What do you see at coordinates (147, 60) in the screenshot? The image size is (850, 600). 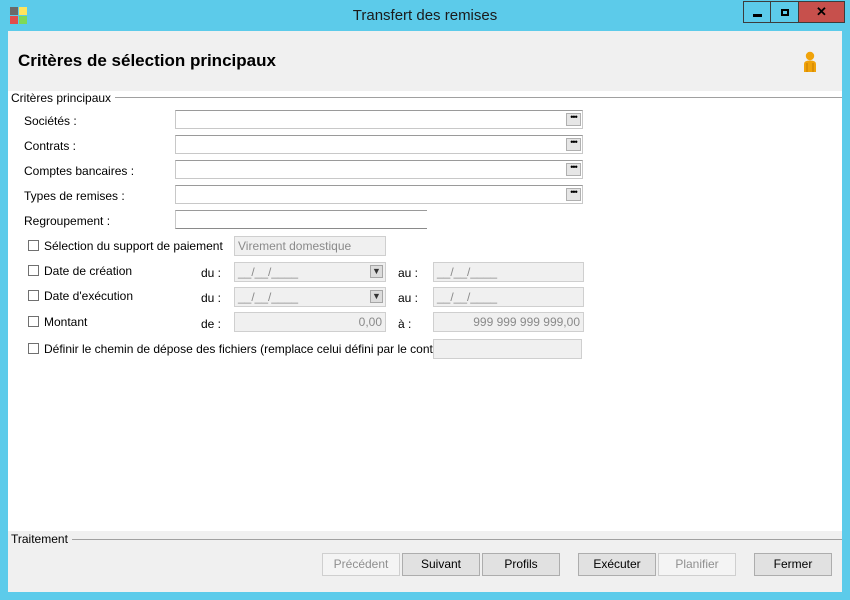 I see `page-title: Critères de sélection principaux` at bounding box center [147, 60].